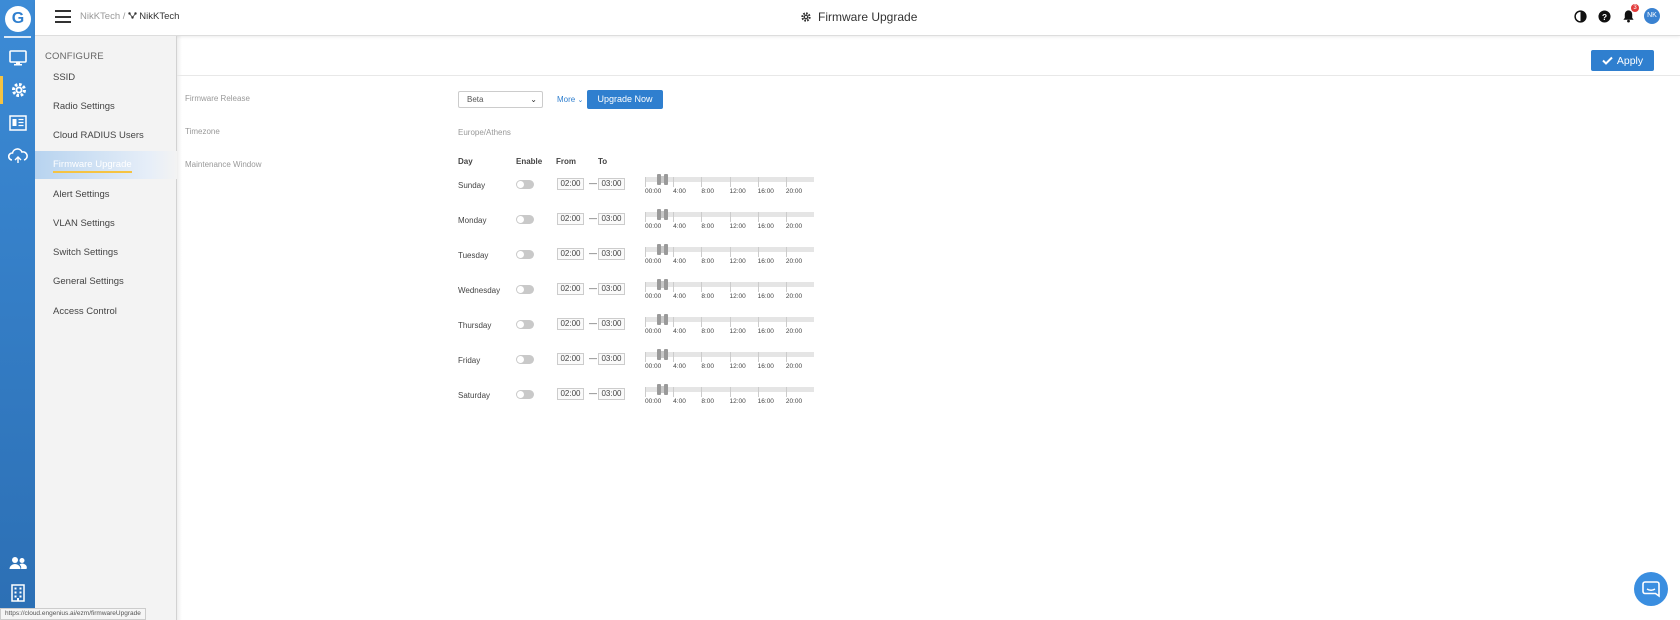 Image resolution: width=1680 pixels, height=620 pixels. I want to click on building-icon, so click(17, 593).